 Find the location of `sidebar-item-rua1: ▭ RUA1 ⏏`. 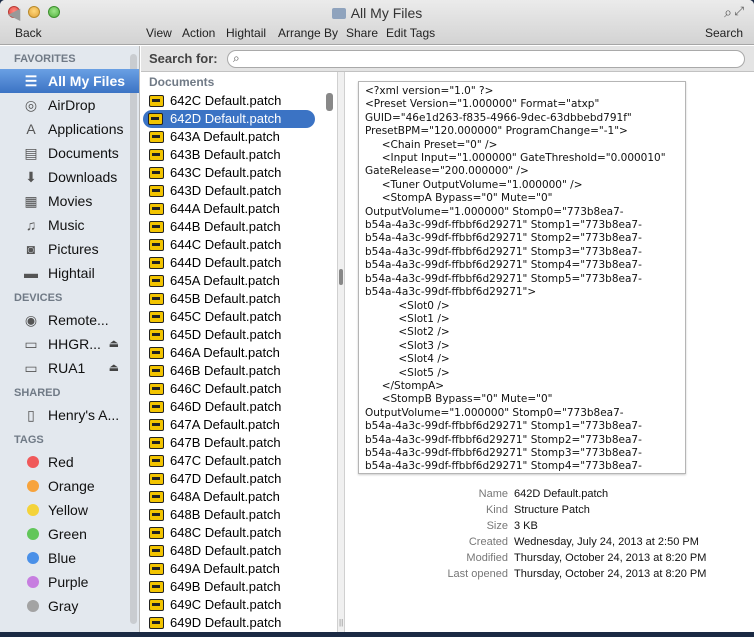

sidebar-item-rua1: ▭ RUA1 ⏏ is located at coordinates (69, 368).